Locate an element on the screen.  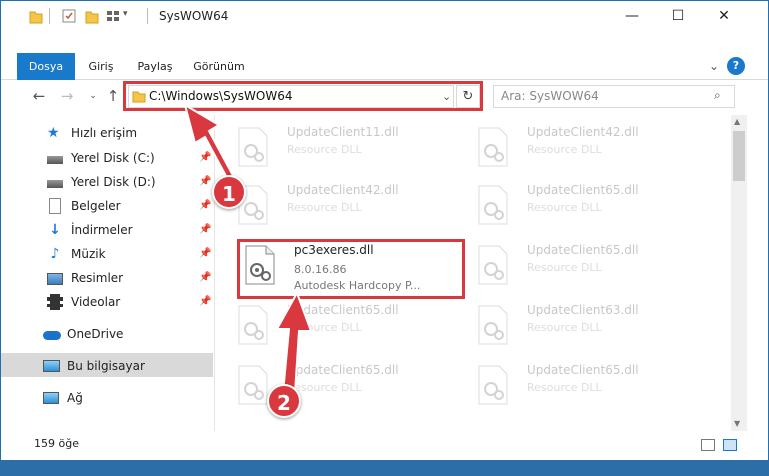
large-icons-view-icon is located at coordinates (730, 445).